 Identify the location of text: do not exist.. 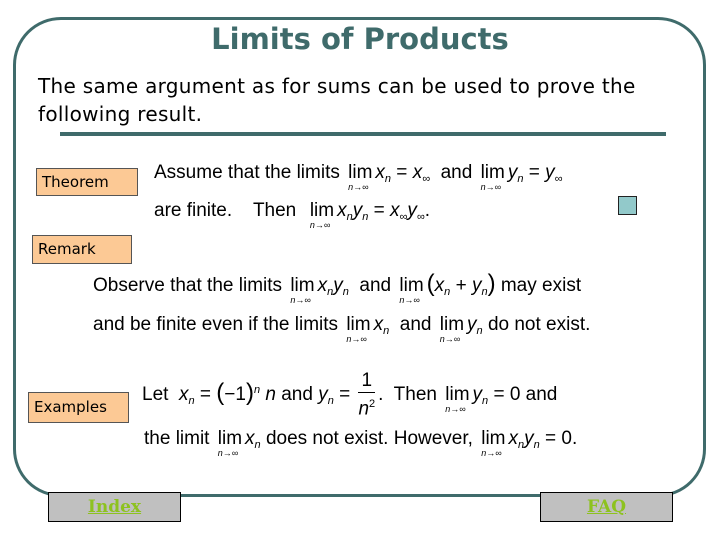
(539, 324).